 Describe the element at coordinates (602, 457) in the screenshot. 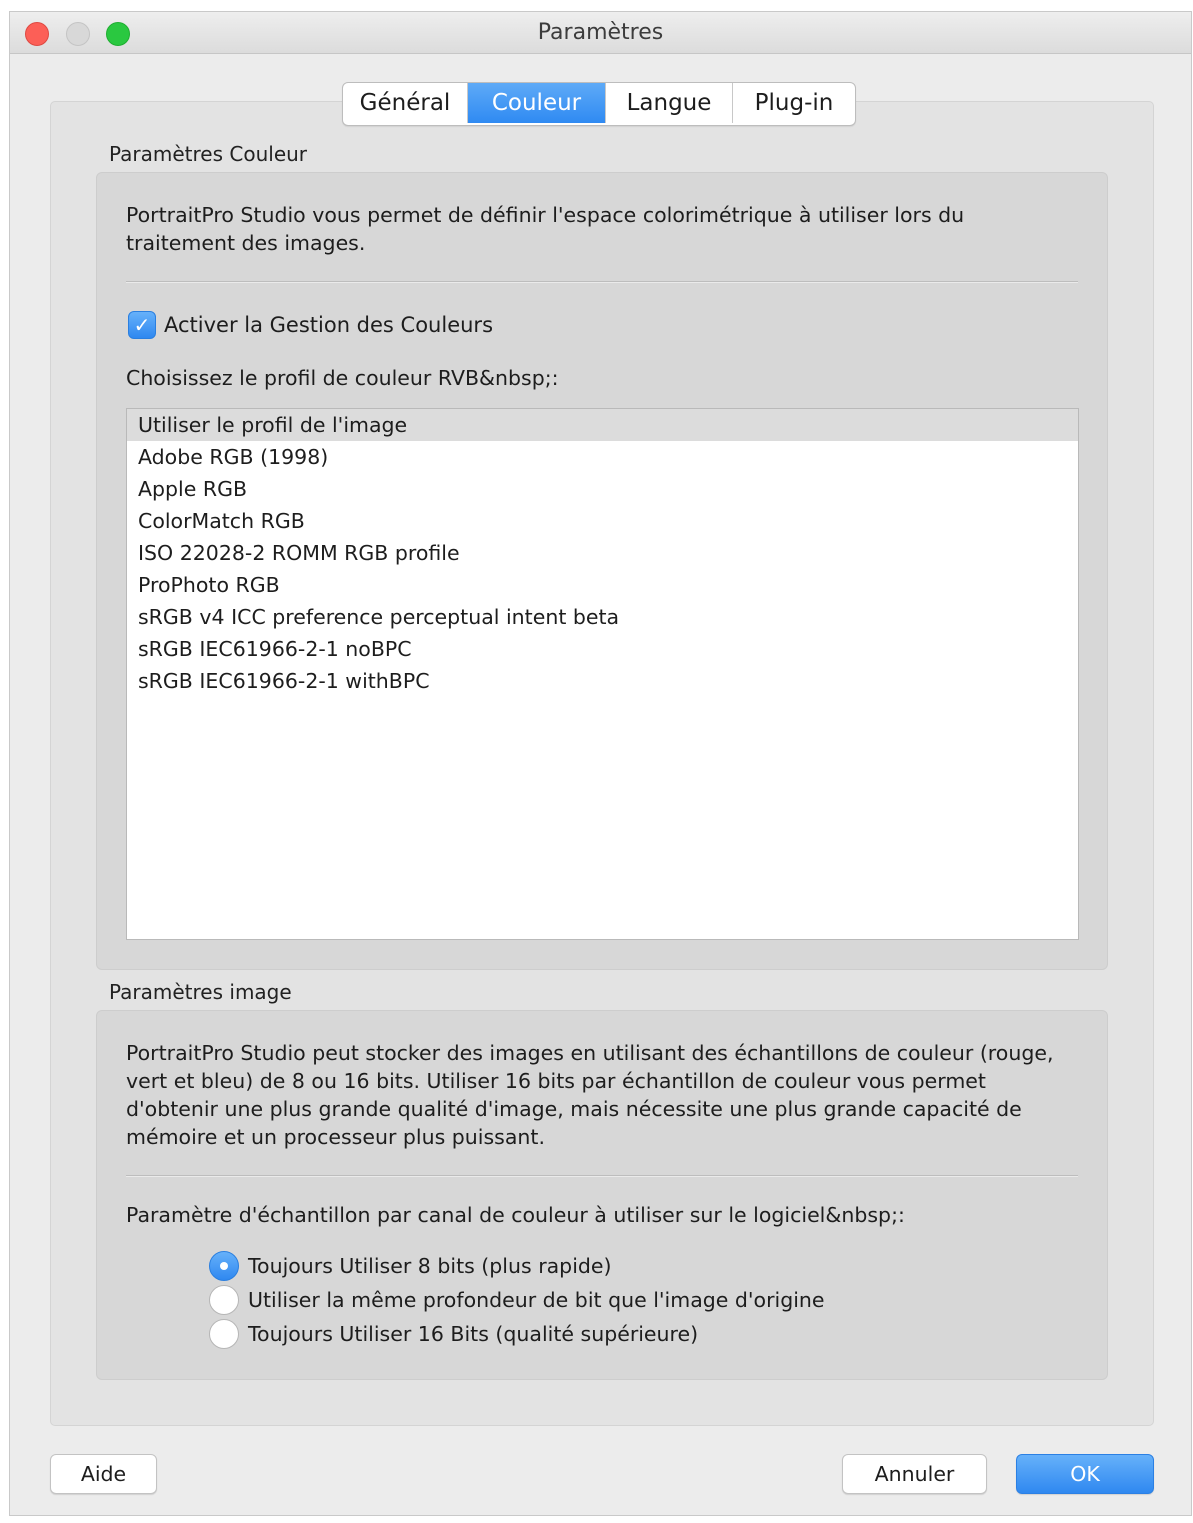

I see `list-item: Adobe RGB (1998)` at that location.